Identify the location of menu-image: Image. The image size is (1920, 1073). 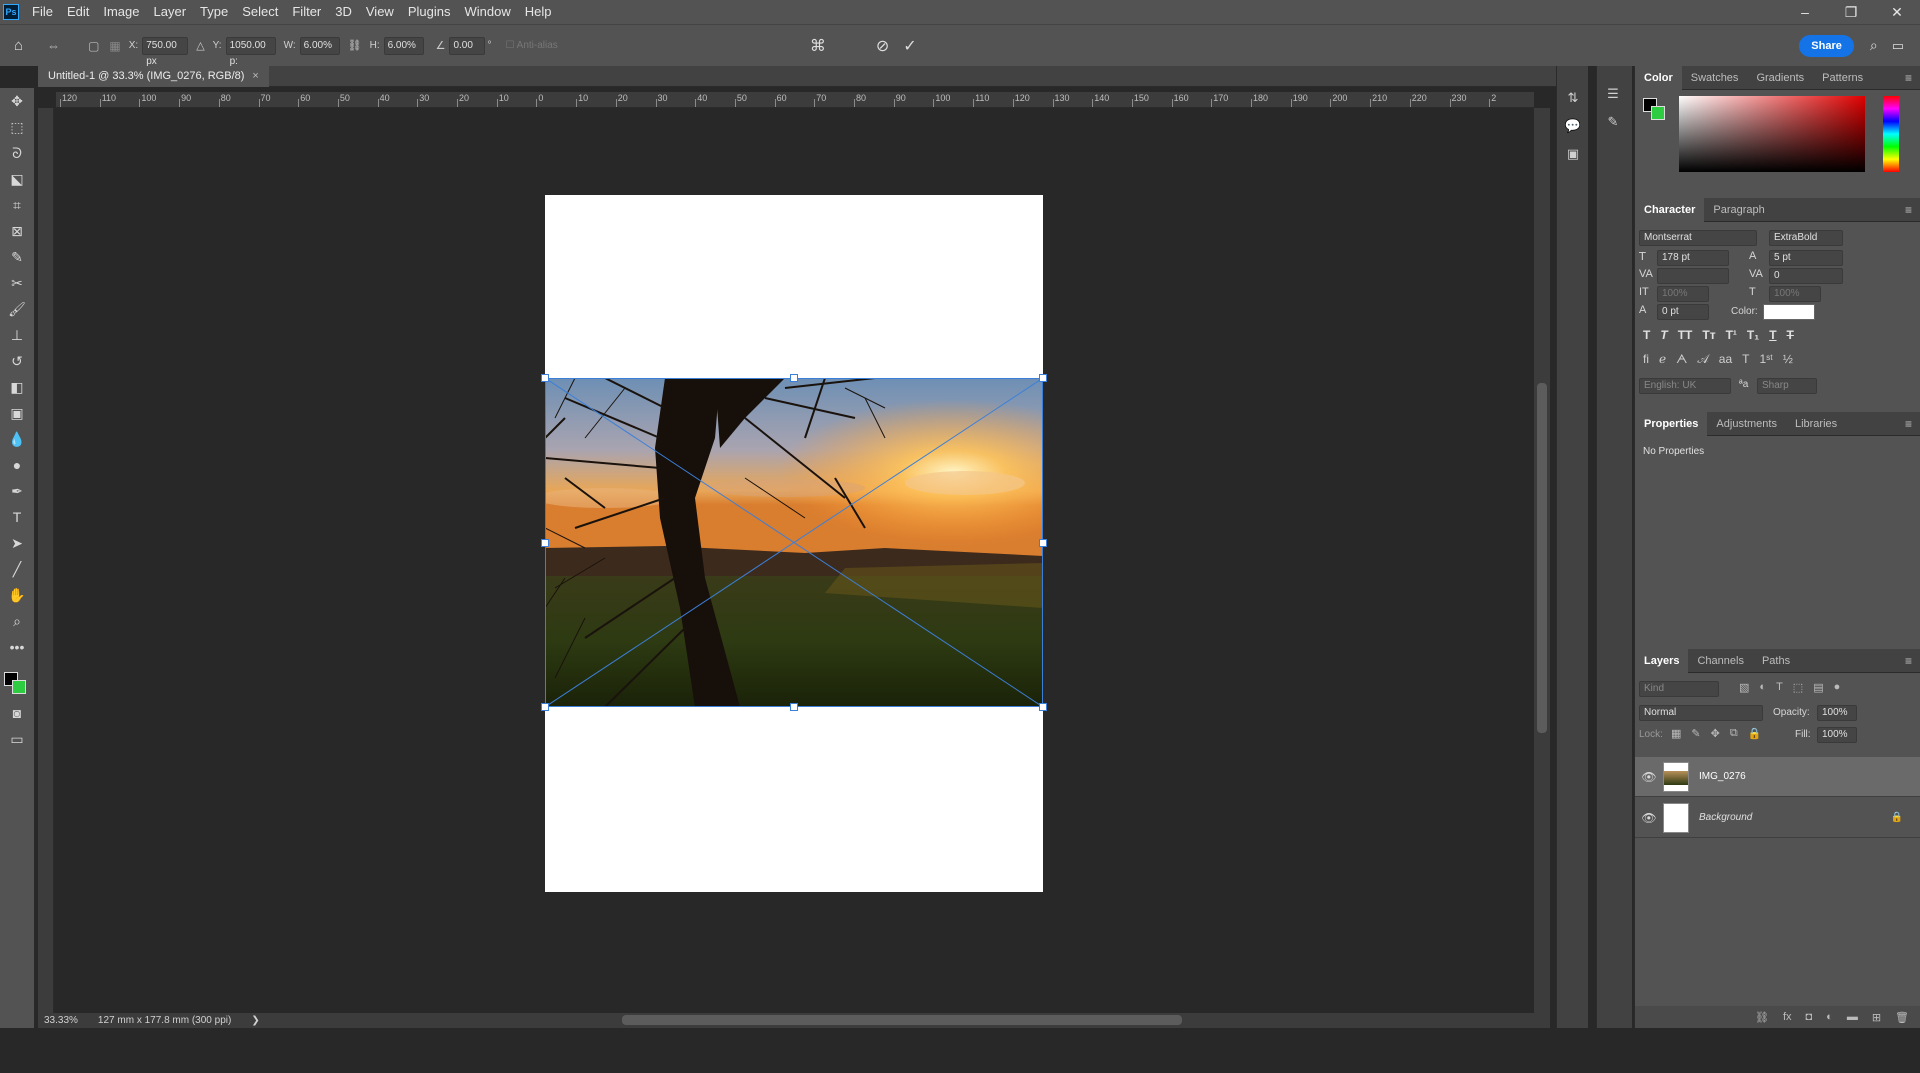
(121, 12).